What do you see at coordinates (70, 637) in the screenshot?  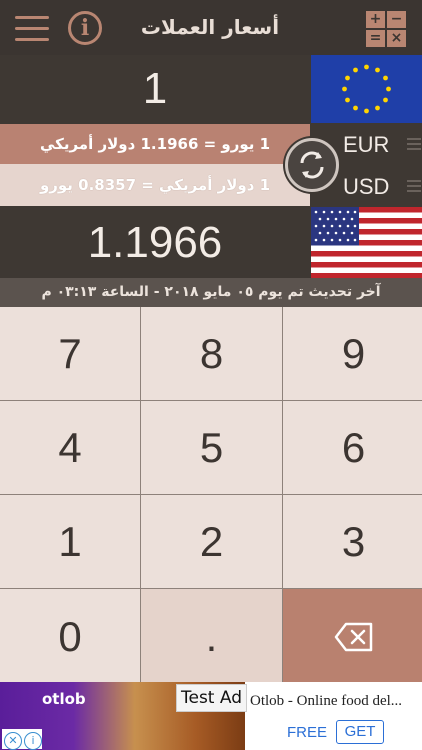 I see `key-0: 0` at bounding box center [70, 637].